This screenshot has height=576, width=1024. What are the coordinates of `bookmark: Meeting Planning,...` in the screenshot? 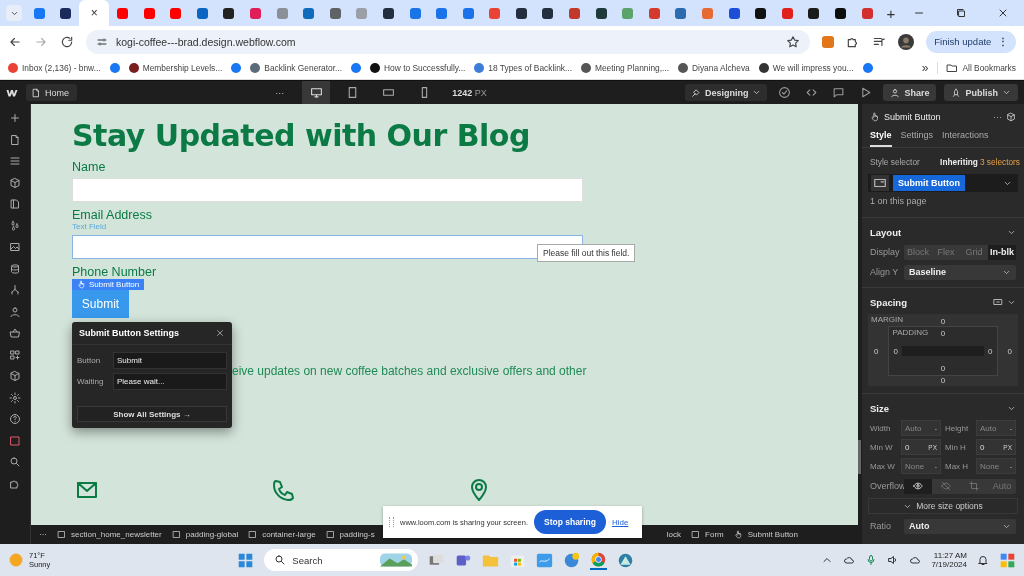 It's located at (625, 68).